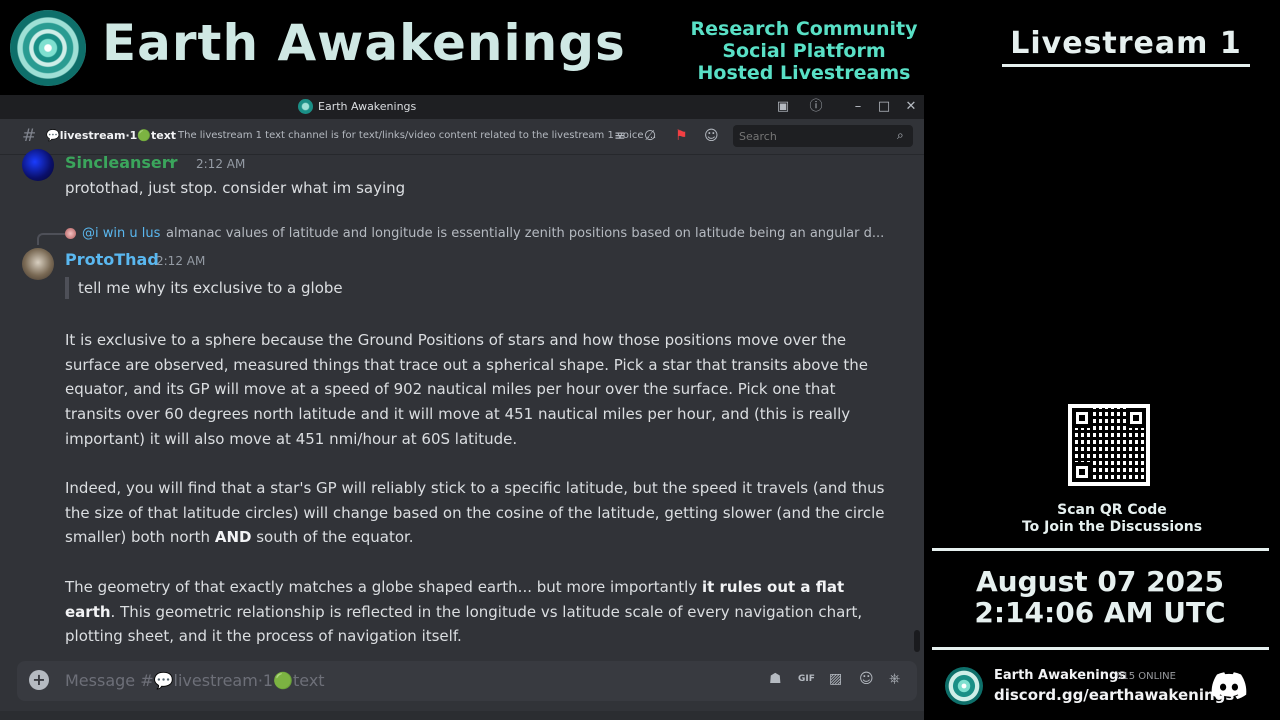  Describe the element at coordinates (783, 107) in the screenshot. I see `inbox-icon: ▣` at that location.